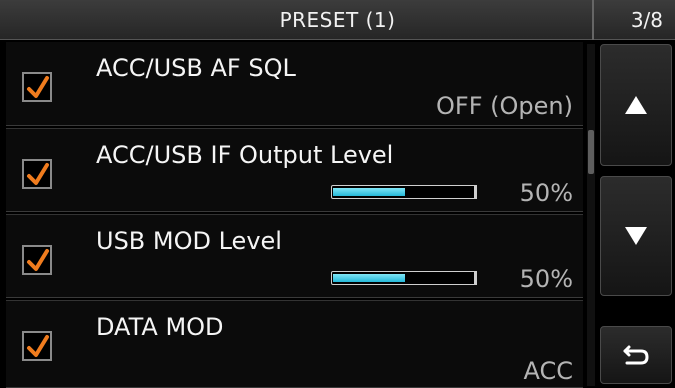 Image resolution: width=675 pixels, height=388 pixels. I want to click on item-value: ACC, so click(548, 371).